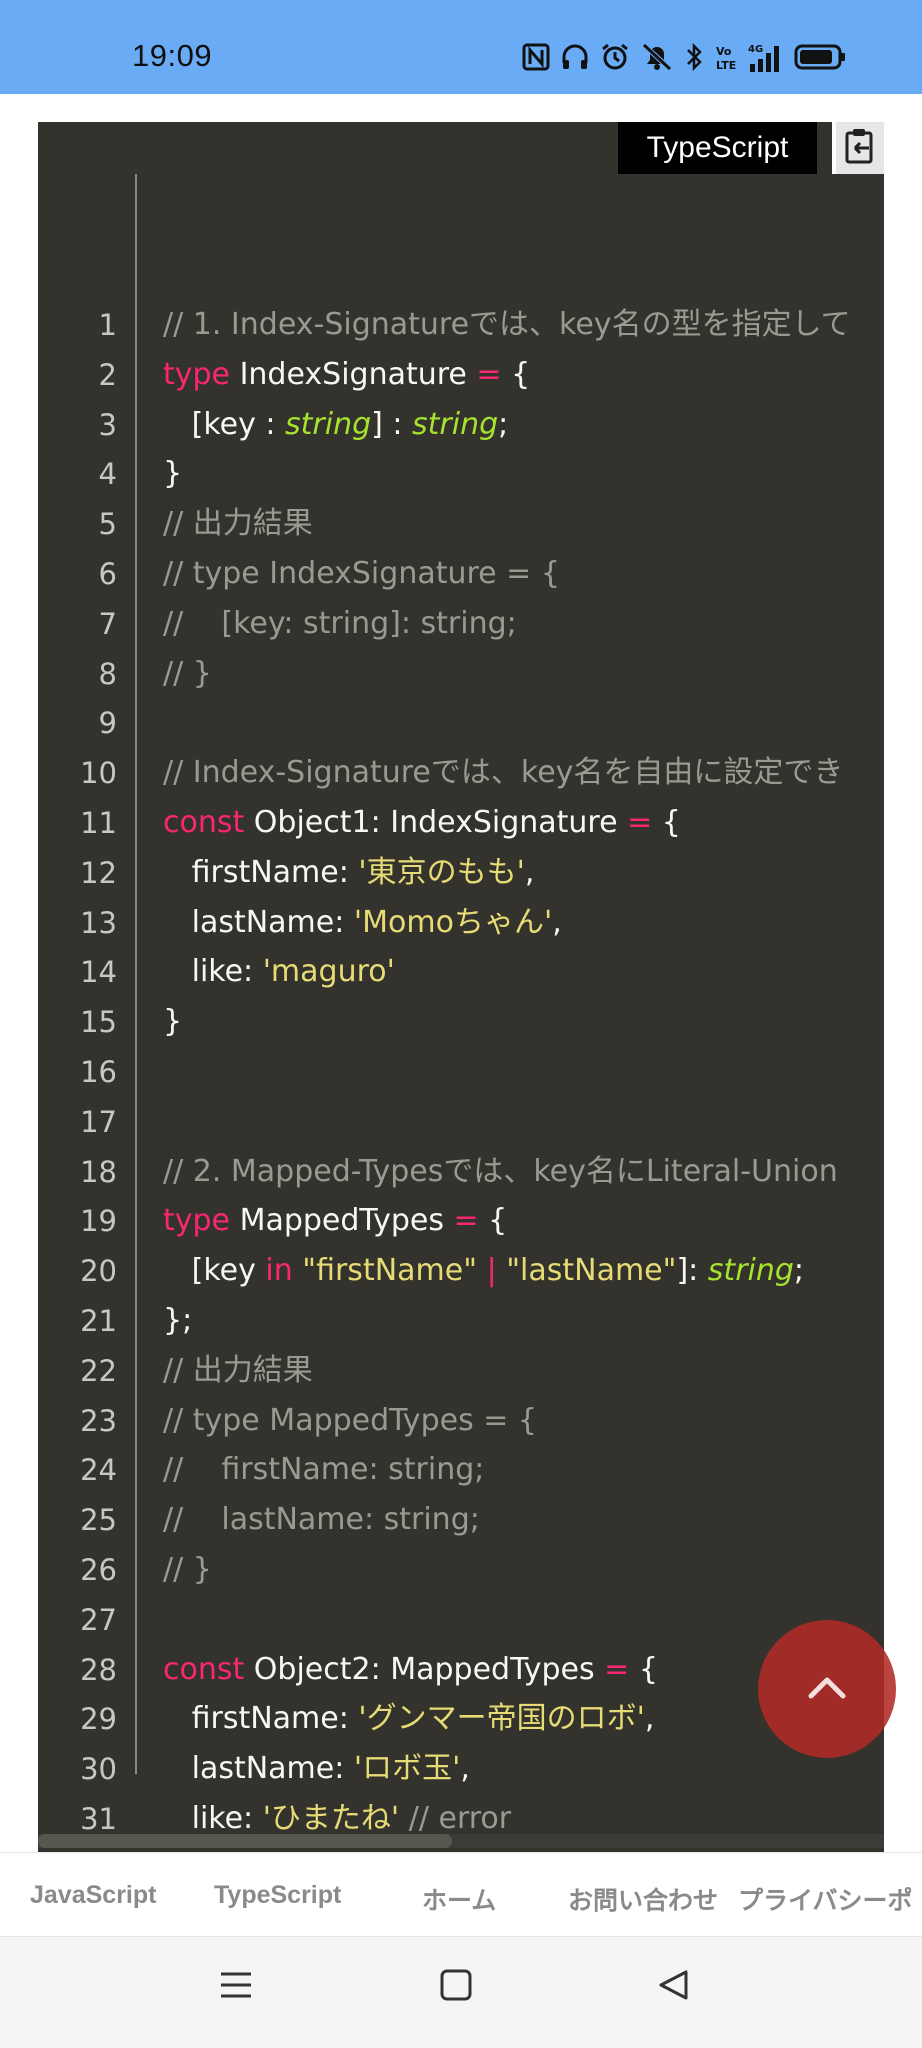 Image resolution: width=922 pixels, height=2048 pixels. What do you see at coordinates (98, 922) in the screenshot?
I see `line-number: 13` at bounding box center [98, 922].